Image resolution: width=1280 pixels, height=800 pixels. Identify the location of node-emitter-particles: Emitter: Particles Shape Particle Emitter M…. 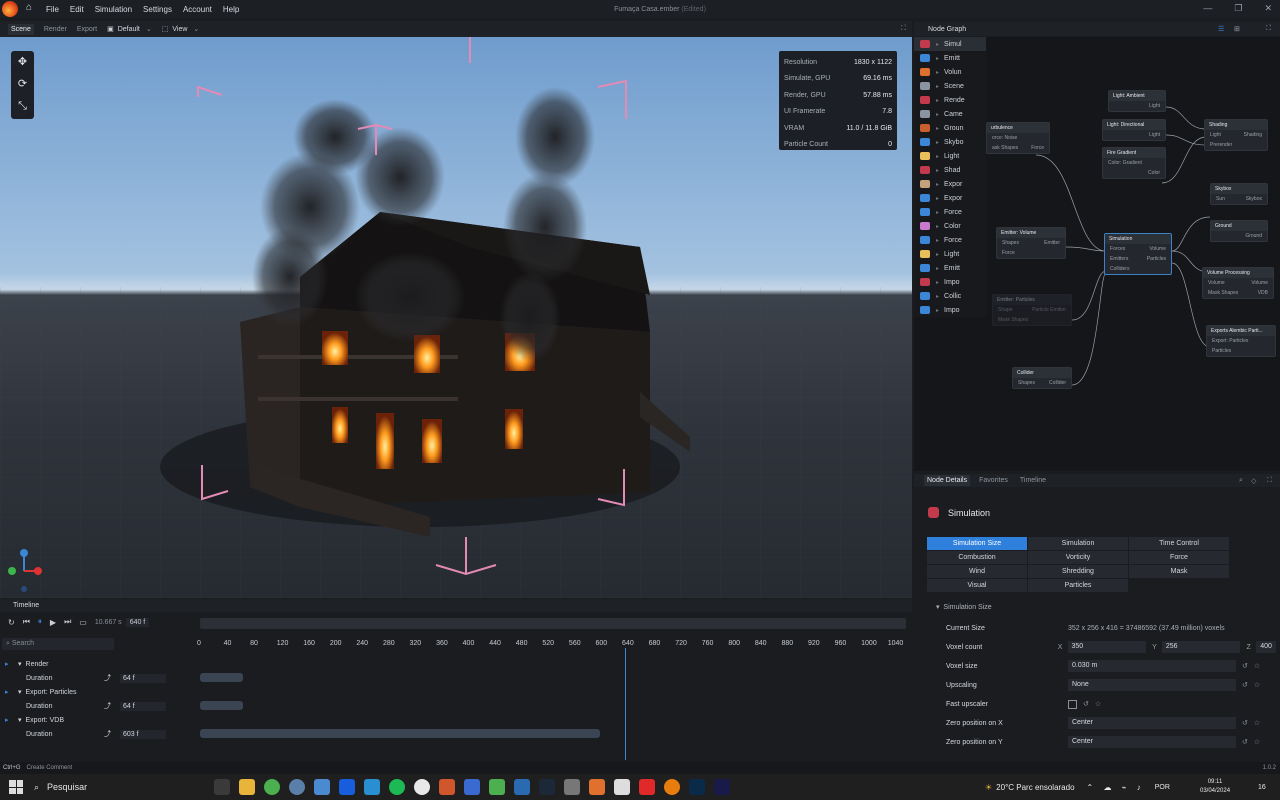
(1032, 310).